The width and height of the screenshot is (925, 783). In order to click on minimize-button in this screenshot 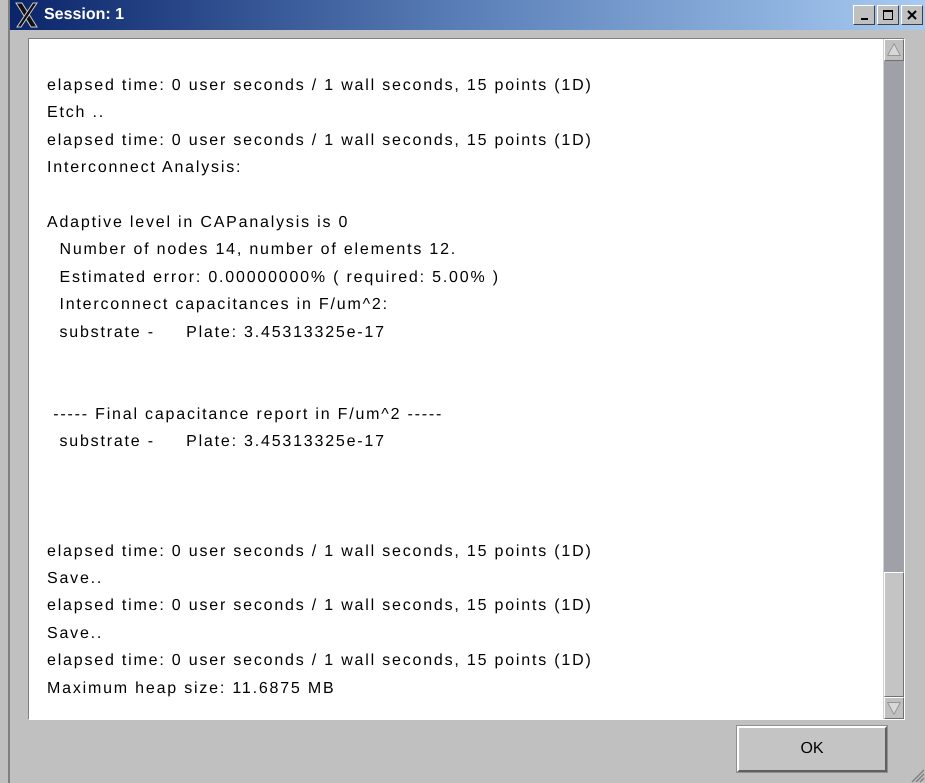, I will do `click(864, 15)`.